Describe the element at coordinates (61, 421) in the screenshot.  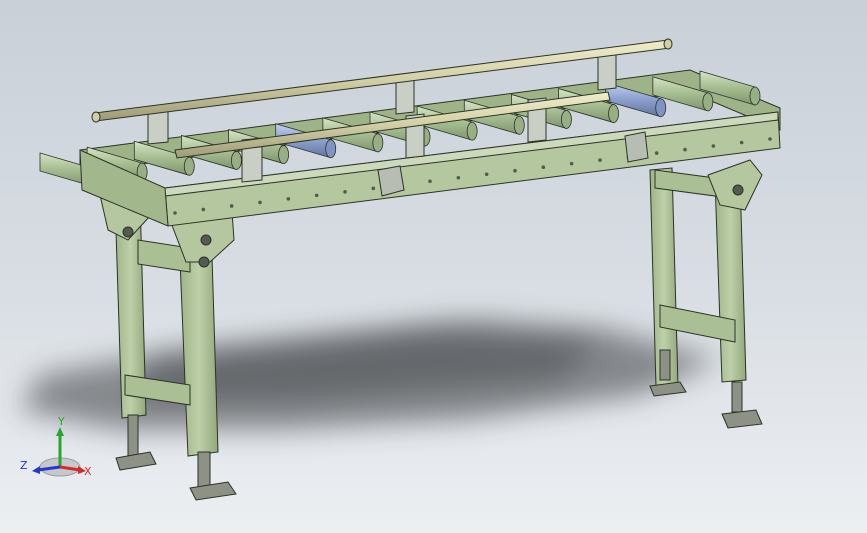
I see `y-axis-label: Y` at that location.